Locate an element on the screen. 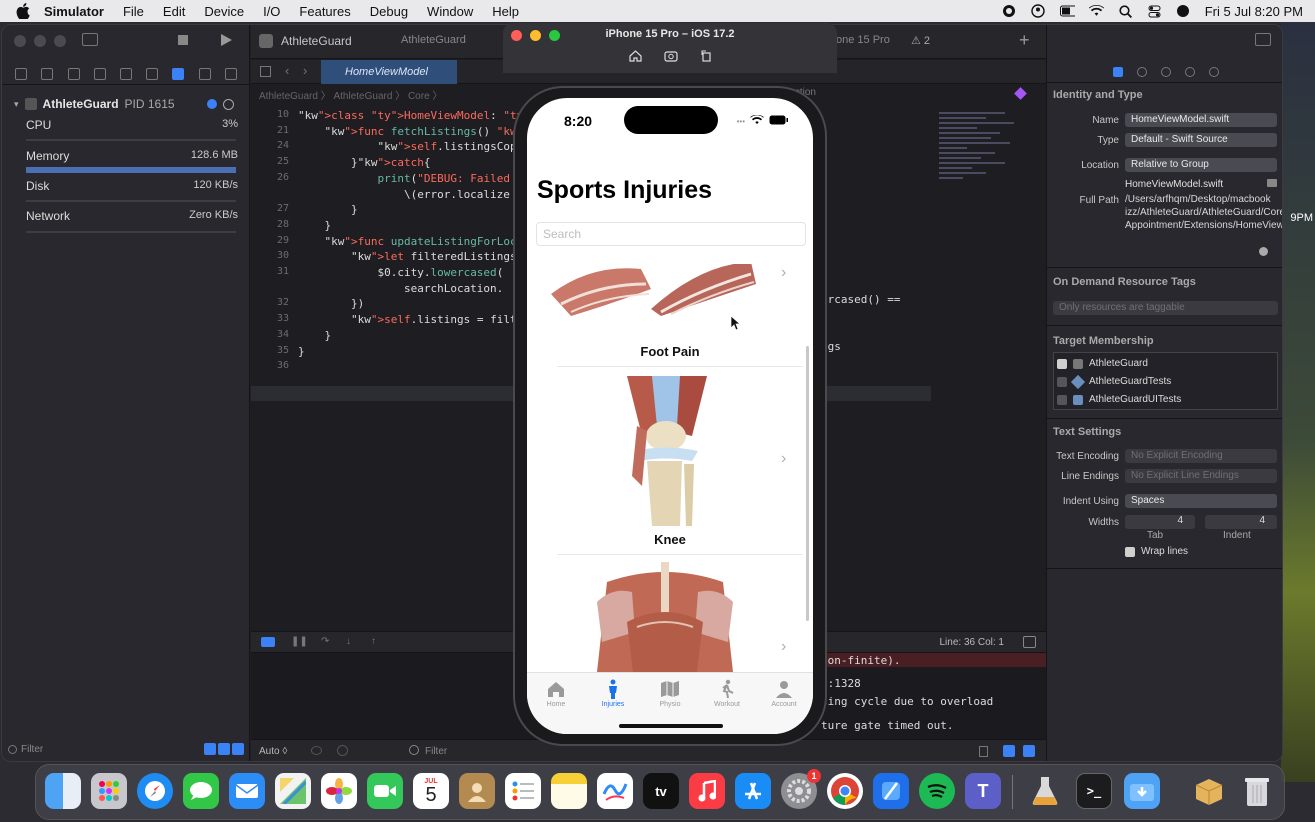  menu-device: Device is located at coordinates (224, 11).